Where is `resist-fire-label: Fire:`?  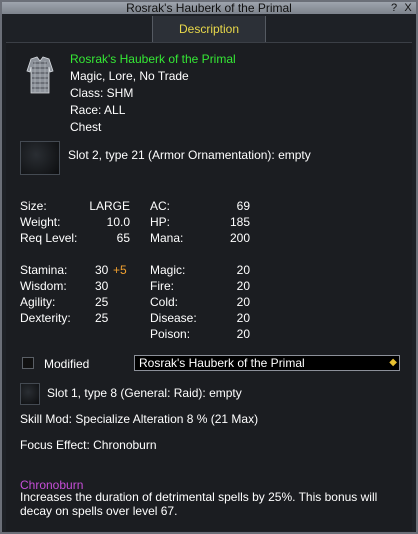
resist-fire-label: Fire: is located at coordinates (162, 286).